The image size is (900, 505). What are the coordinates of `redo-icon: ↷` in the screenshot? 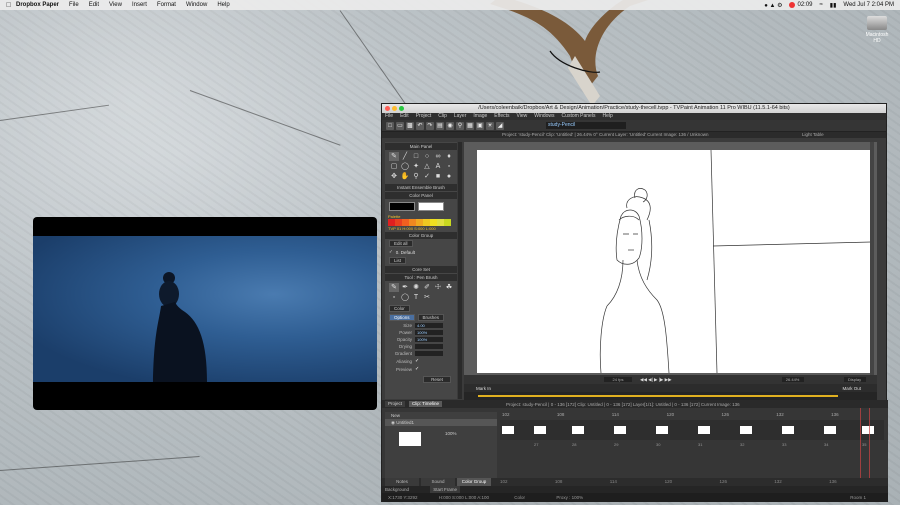 It's located at (430, 125).